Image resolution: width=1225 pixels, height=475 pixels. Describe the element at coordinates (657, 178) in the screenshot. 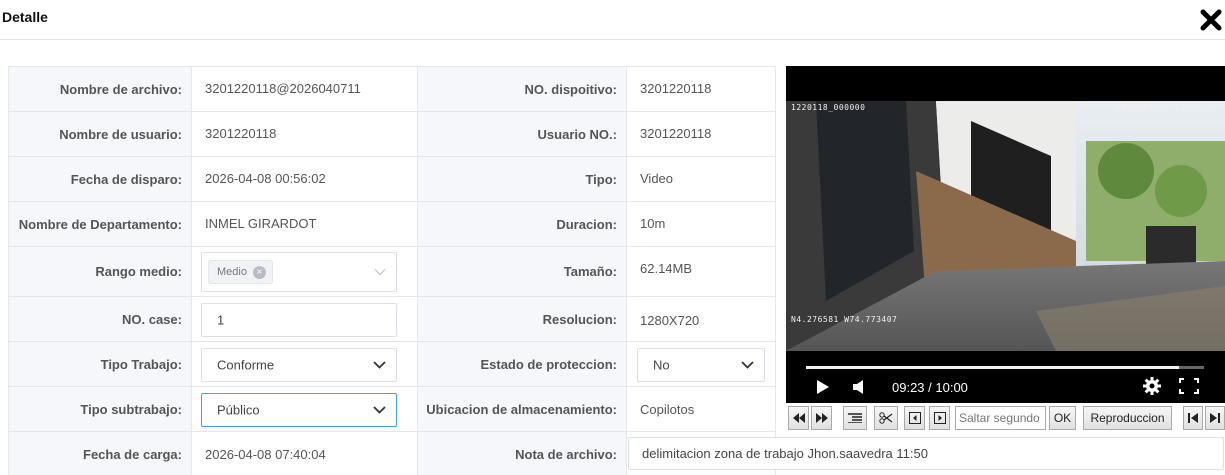

I see `value-tipo: Video` at that location.